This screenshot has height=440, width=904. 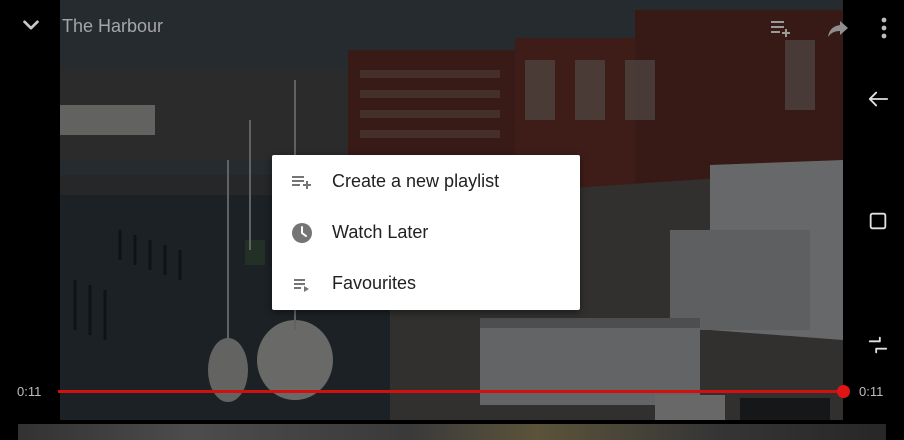 I want to click on storyboard-strip, so click(x=452, y=432).